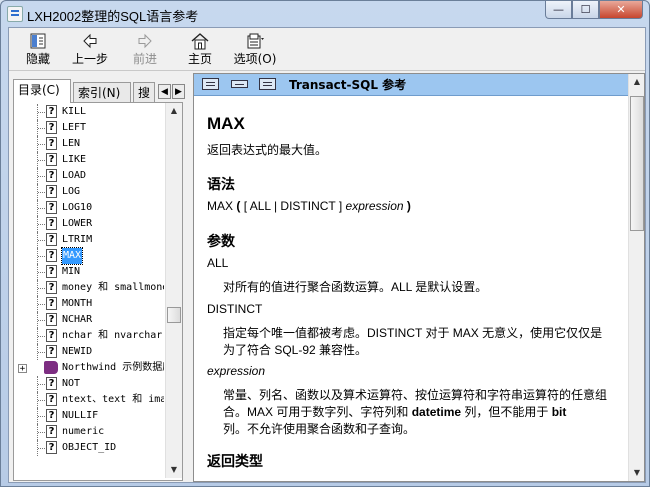 Image resolution: width=650 pixels, height=487 pixels. I want to click on tree-item-label: NEWID, so click(77, 351).